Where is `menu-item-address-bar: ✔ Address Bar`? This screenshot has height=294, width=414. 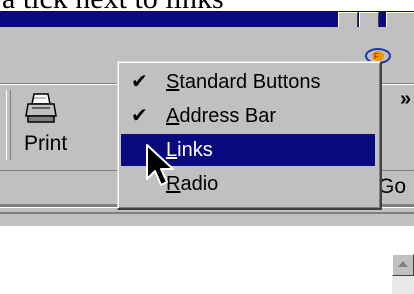 menu-item-address-bar: ✔ Address Bar is located at coordinates (248, 116).